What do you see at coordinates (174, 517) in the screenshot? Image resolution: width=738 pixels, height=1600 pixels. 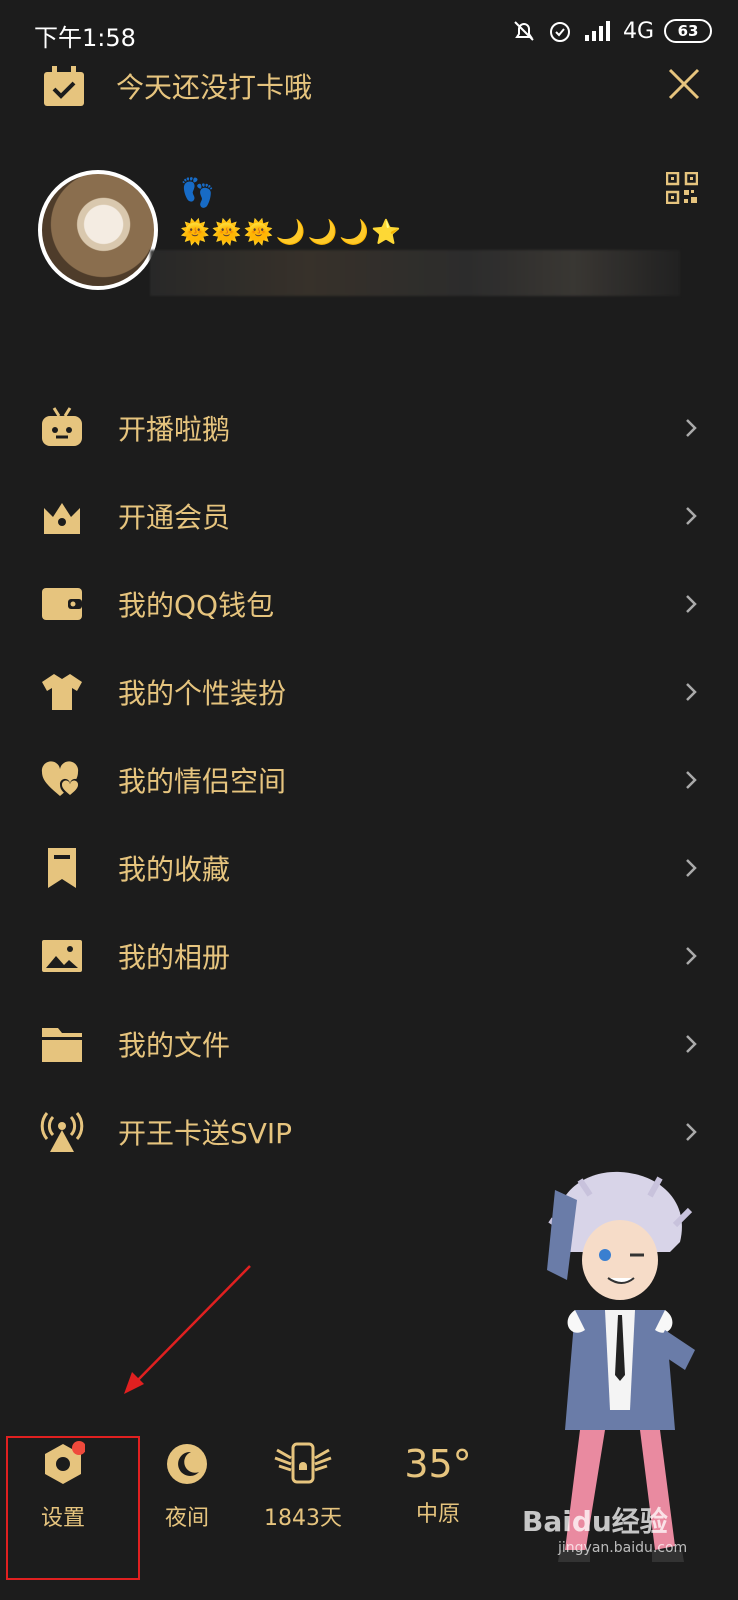 I see `menu-item-label: 开通会员` at bounding box center [174, 517].